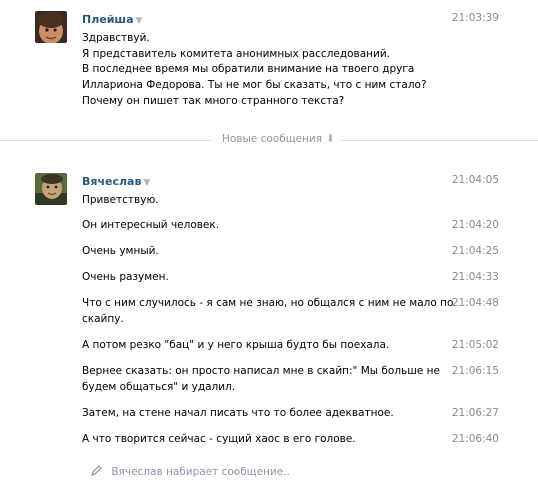  I want to click on typing-indicator: Вячеслав набирает сообщение.., so click(190, 471).